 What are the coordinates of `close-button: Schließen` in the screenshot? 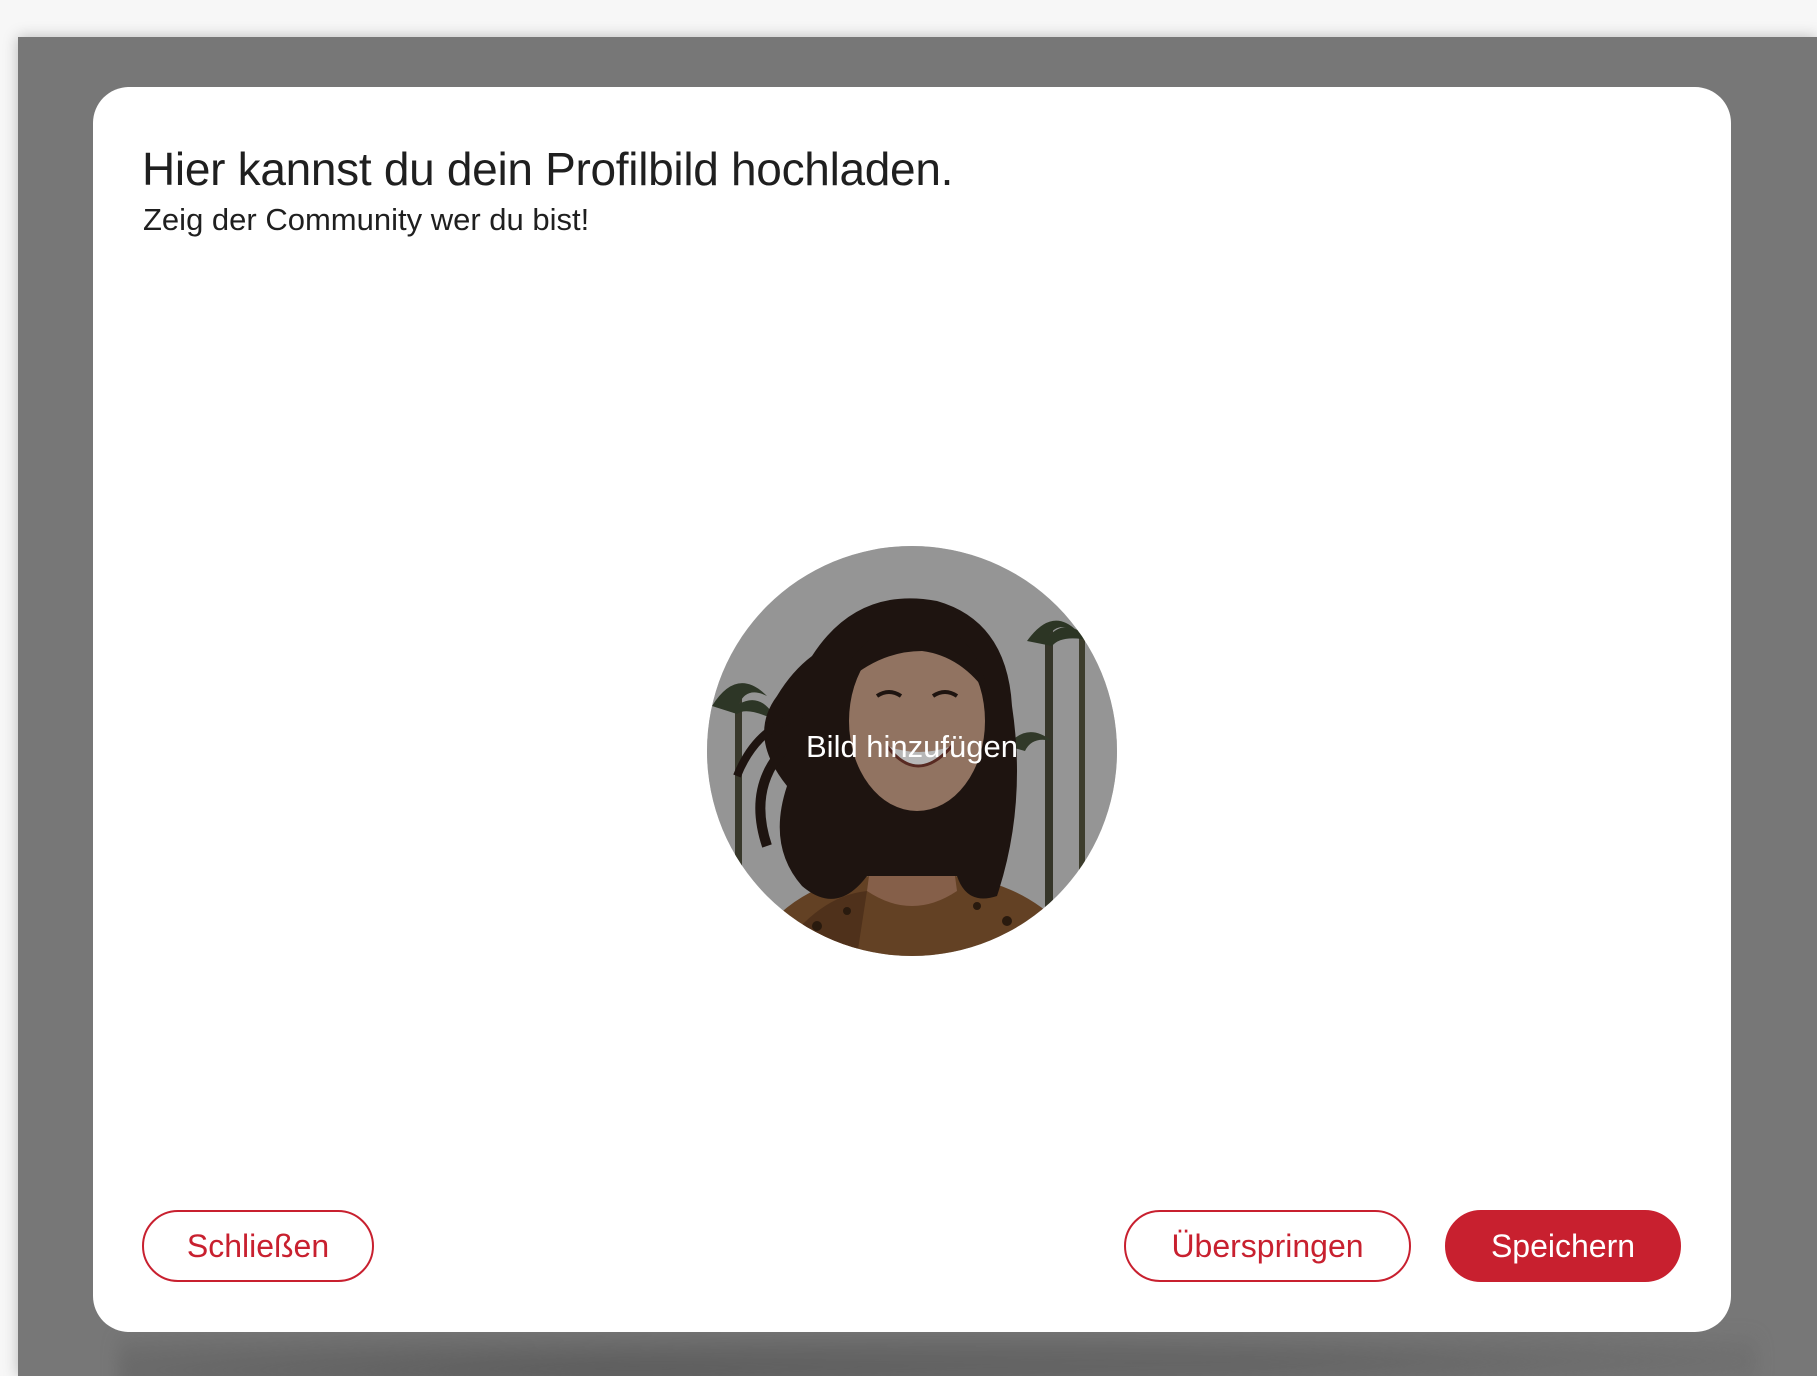 It's located at (258, 1246).